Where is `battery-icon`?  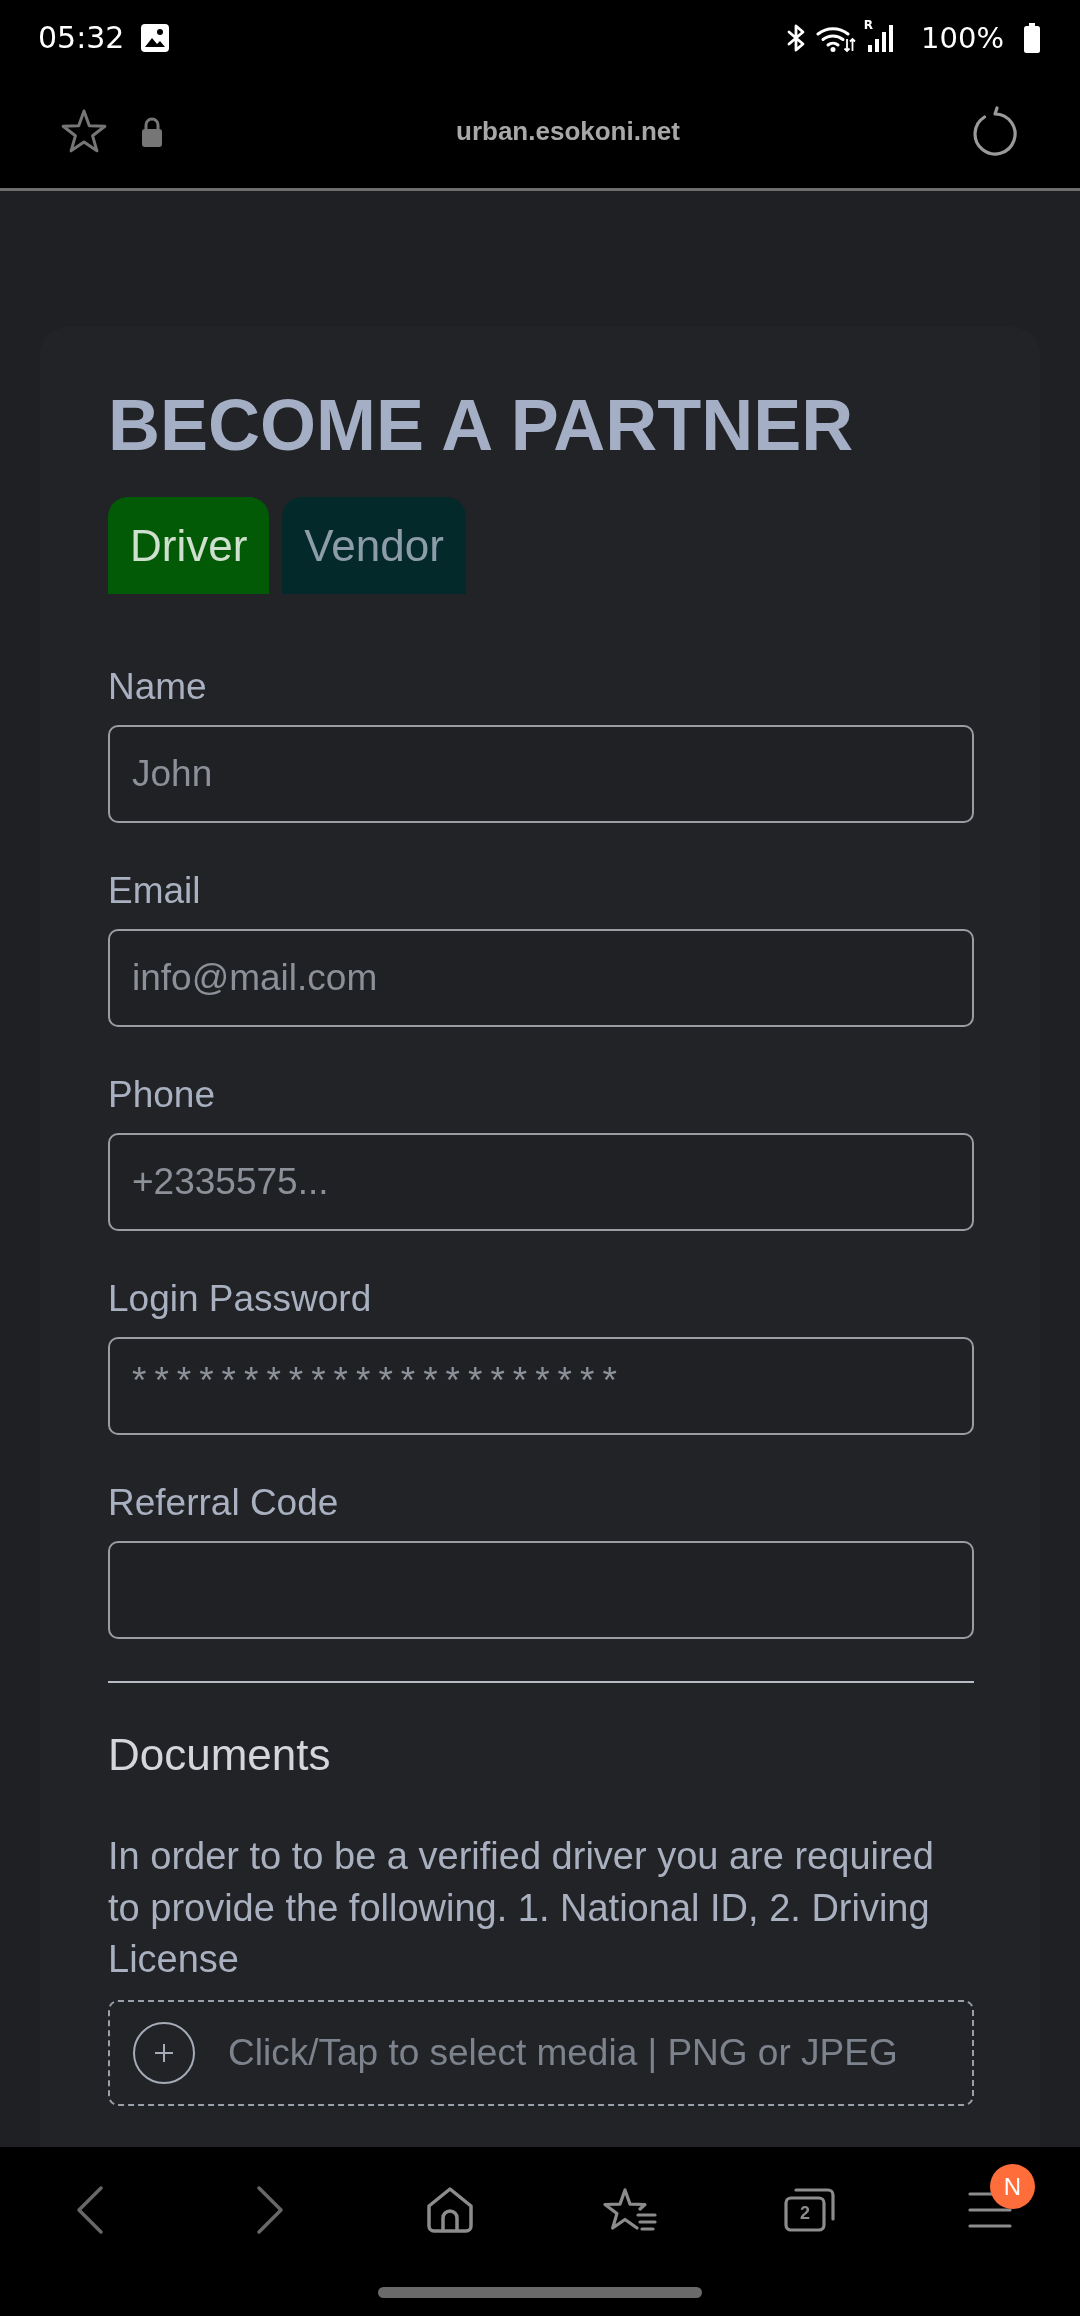 battery-icon is located at coordinates (1032, 37).